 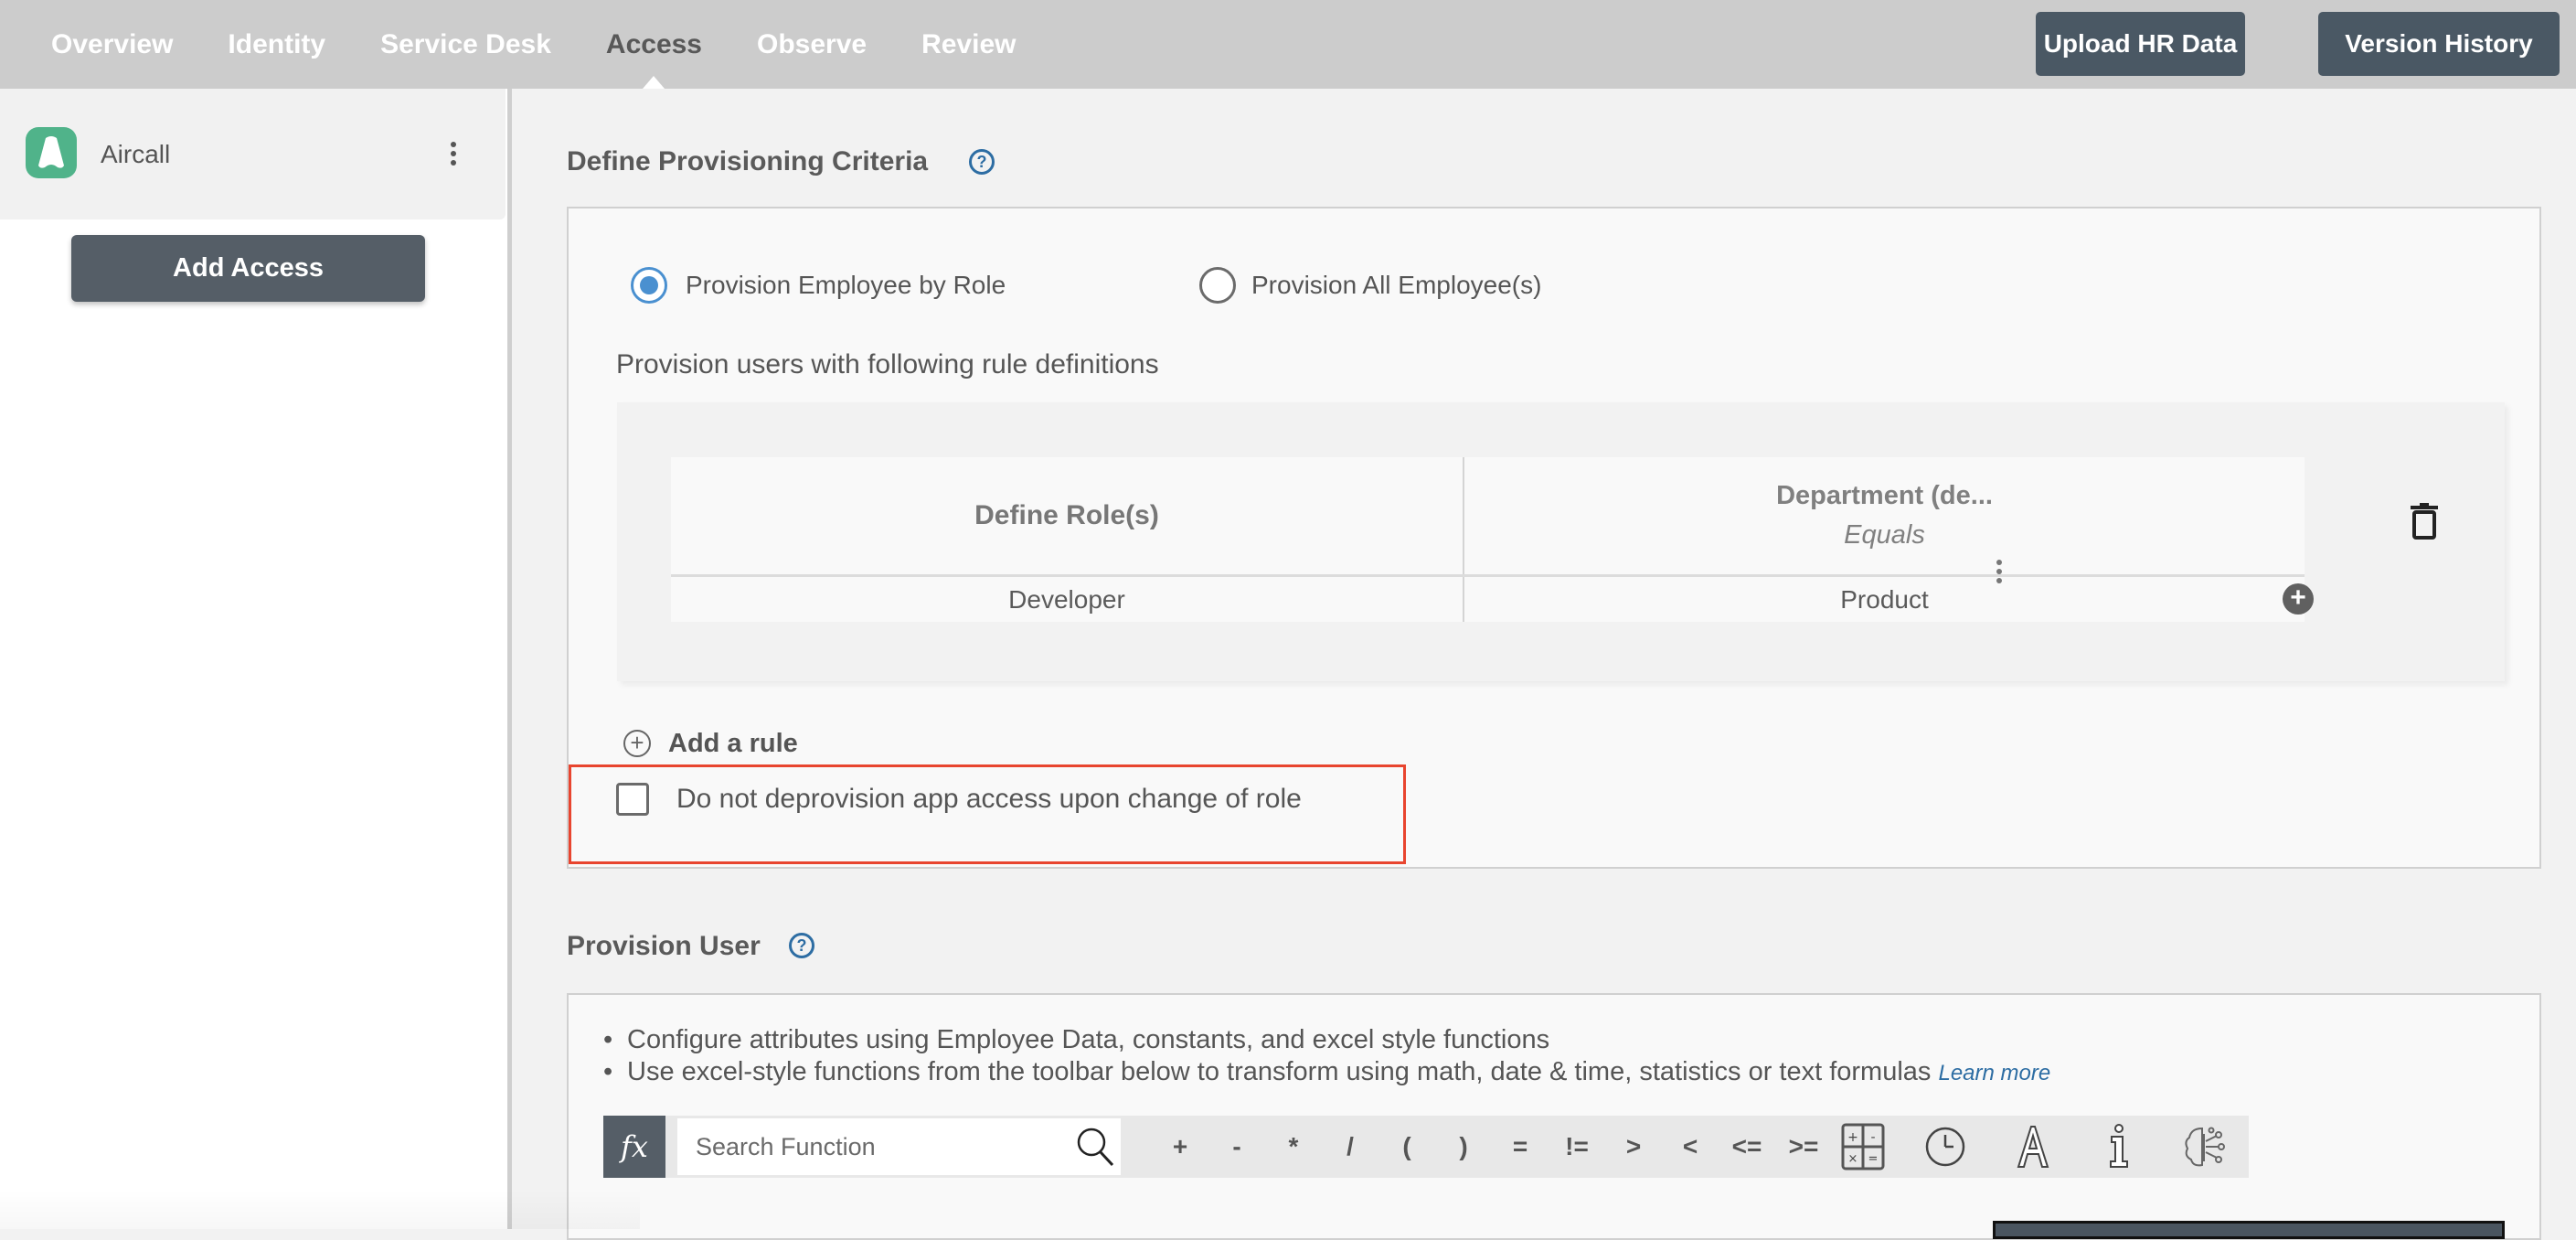 What do you see at coordinates (733, 744) in the screenshot?
I see `add-rule-link: Add a rule` at bounding box center [733, 744].